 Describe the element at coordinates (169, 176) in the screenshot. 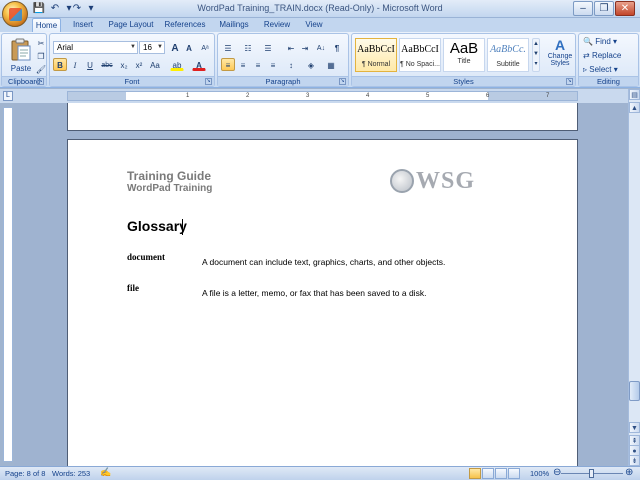

I see `header-title: Training Guide` at that location.